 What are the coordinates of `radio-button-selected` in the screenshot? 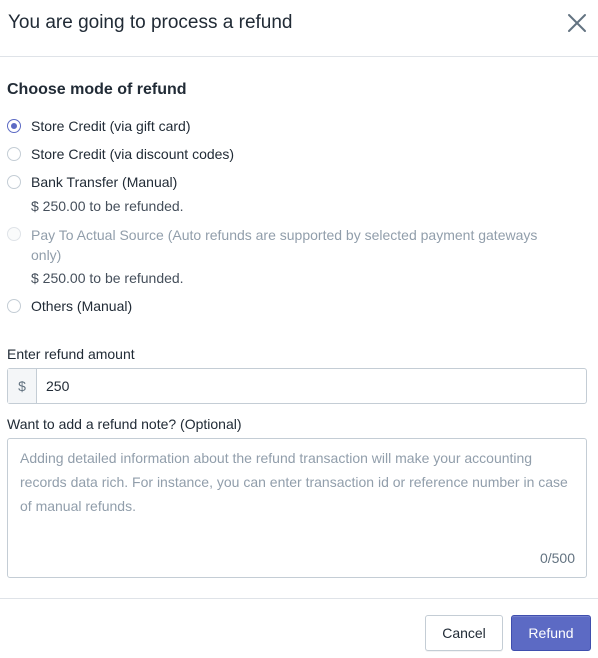 It's located at (14, 126).